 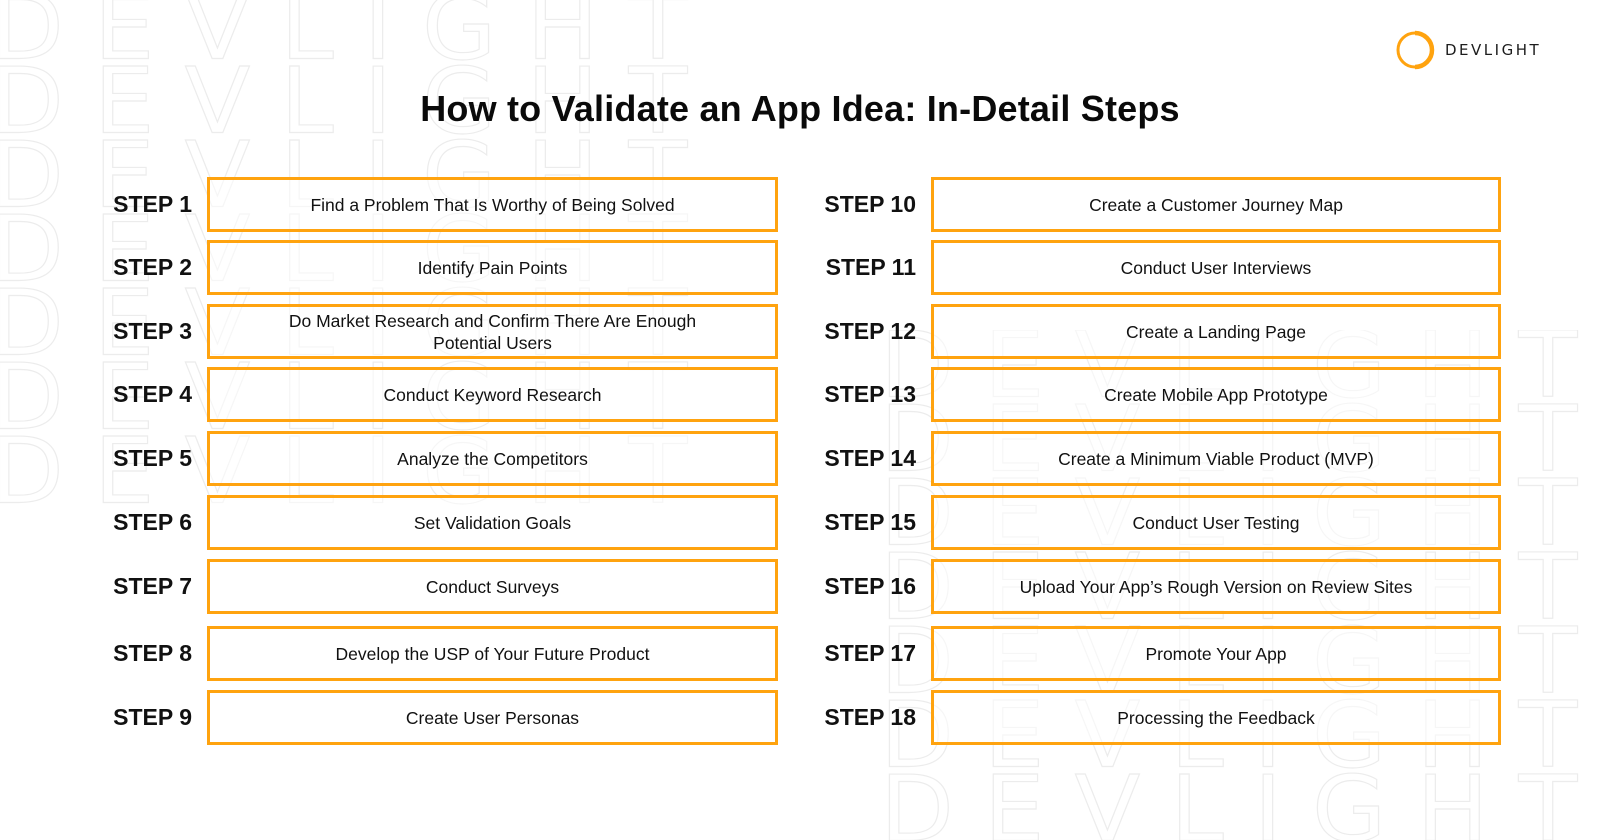 What do you see at coordinates (152, 586) in the screenshot?
I see `step-label: STEP 7` at bounding box center [152, 586].